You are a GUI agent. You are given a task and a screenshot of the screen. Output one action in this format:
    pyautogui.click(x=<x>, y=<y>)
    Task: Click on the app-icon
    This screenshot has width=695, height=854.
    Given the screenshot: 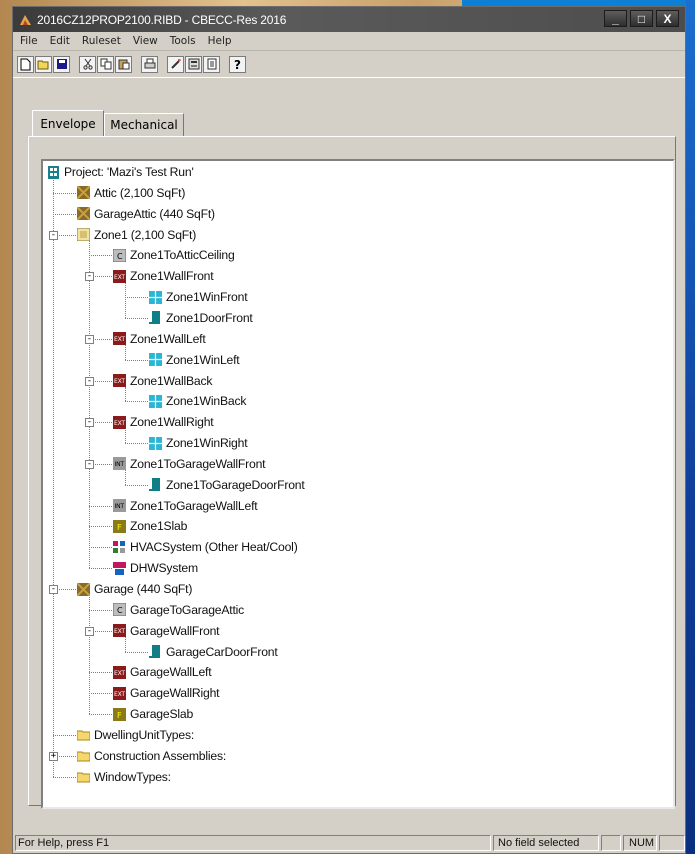 What is the action you would take?
    pyautogui.click(x=25, y=19)
    